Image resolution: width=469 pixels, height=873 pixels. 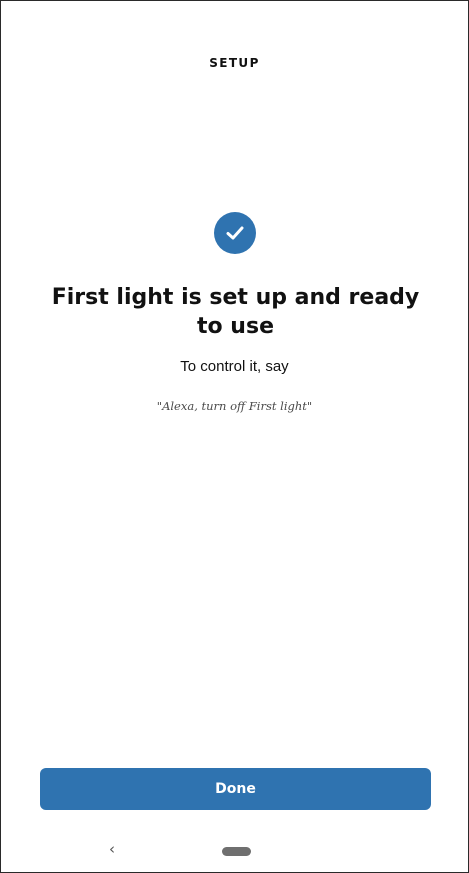 What do you see at coordinates (112, 849) in the screenshot?
I see `back-chevron-icon: ‹` at bounding box center [112, 849].